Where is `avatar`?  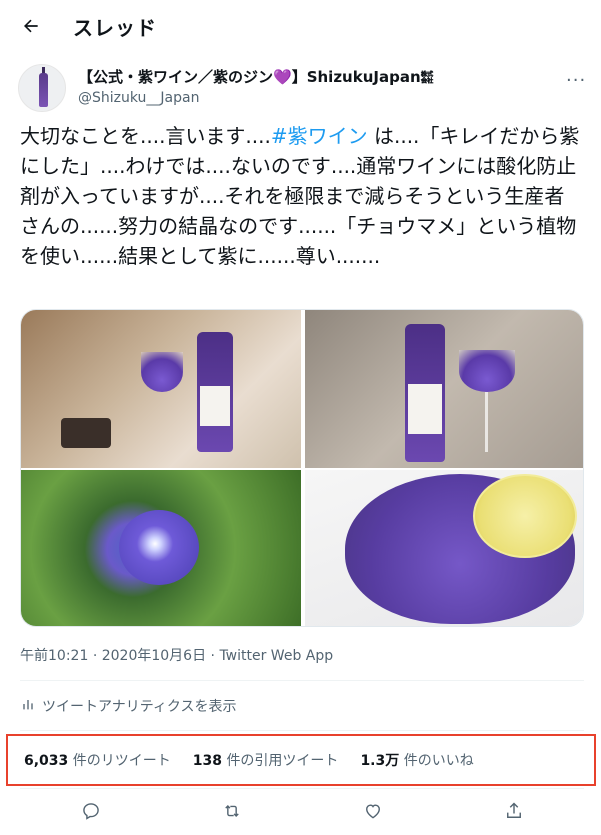
avatar is located at coordinates (42, 88).